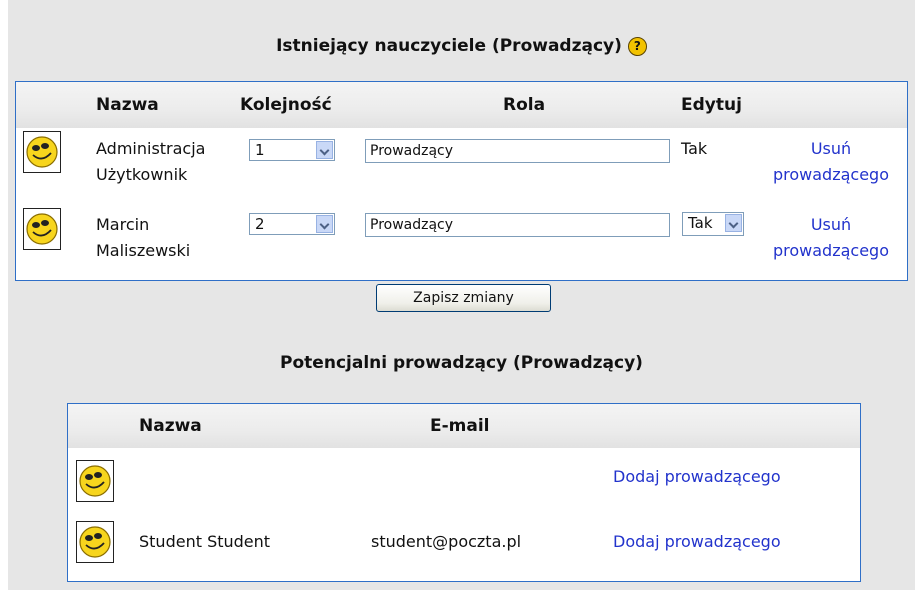 The image size is (915, 590). I want to click on edit-value: Tak, so click(694, 148).